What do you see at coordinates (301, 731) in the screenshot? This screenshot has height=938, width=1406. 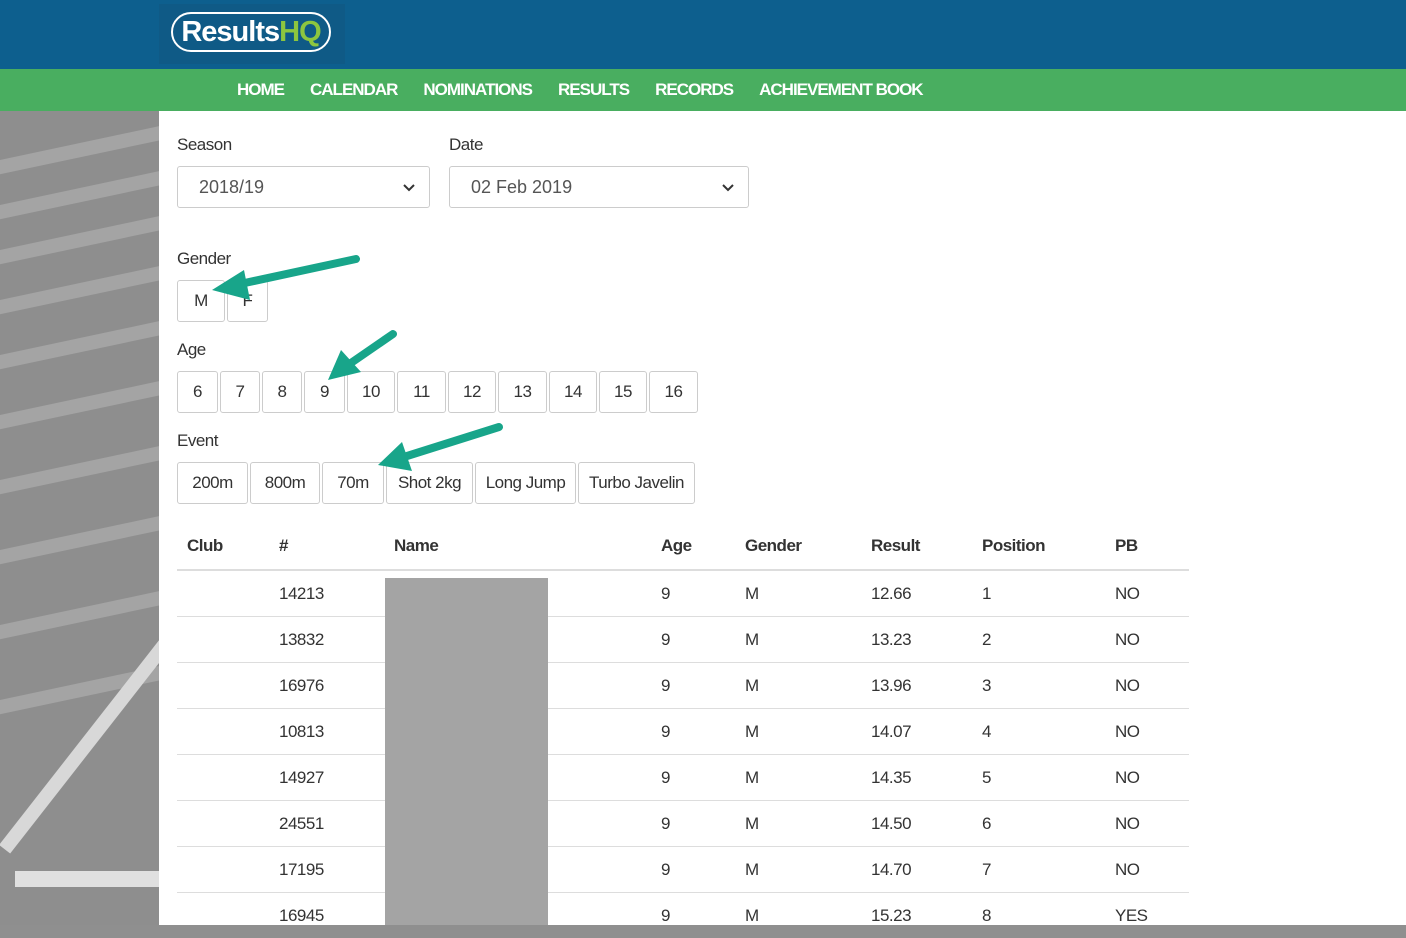 I see `cell-number: 10813` at bounding box center [301, 731].